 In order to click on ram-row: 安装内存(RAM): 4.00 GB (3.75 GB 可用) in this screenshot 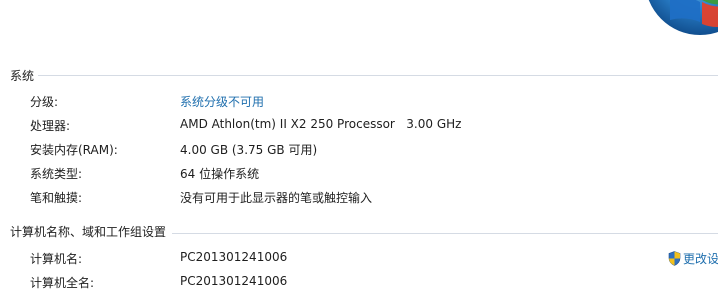, I will do `click(359, 151)`.